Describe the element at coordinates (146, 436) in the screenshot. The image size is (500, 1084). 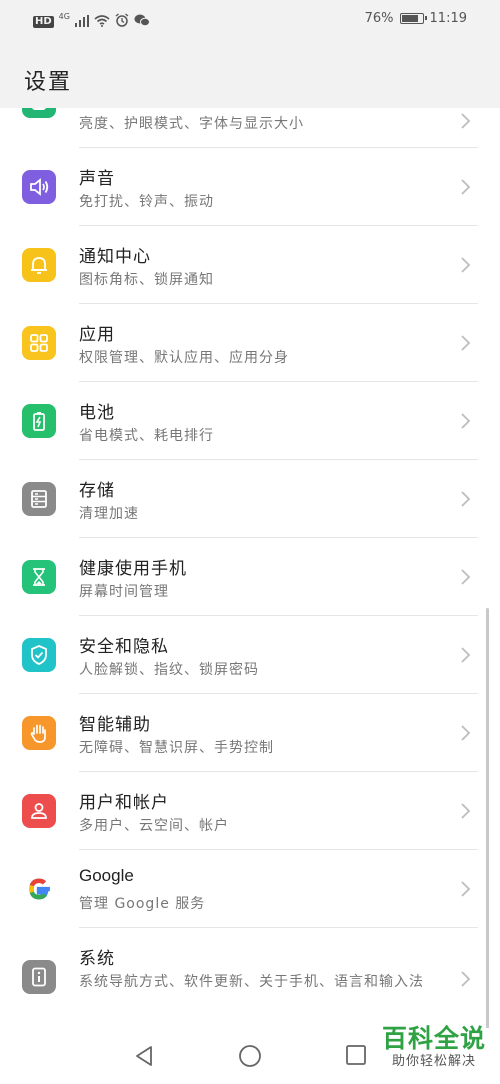
I see `settings-item-subtitle: 省电模式、耗电排行` at that location.